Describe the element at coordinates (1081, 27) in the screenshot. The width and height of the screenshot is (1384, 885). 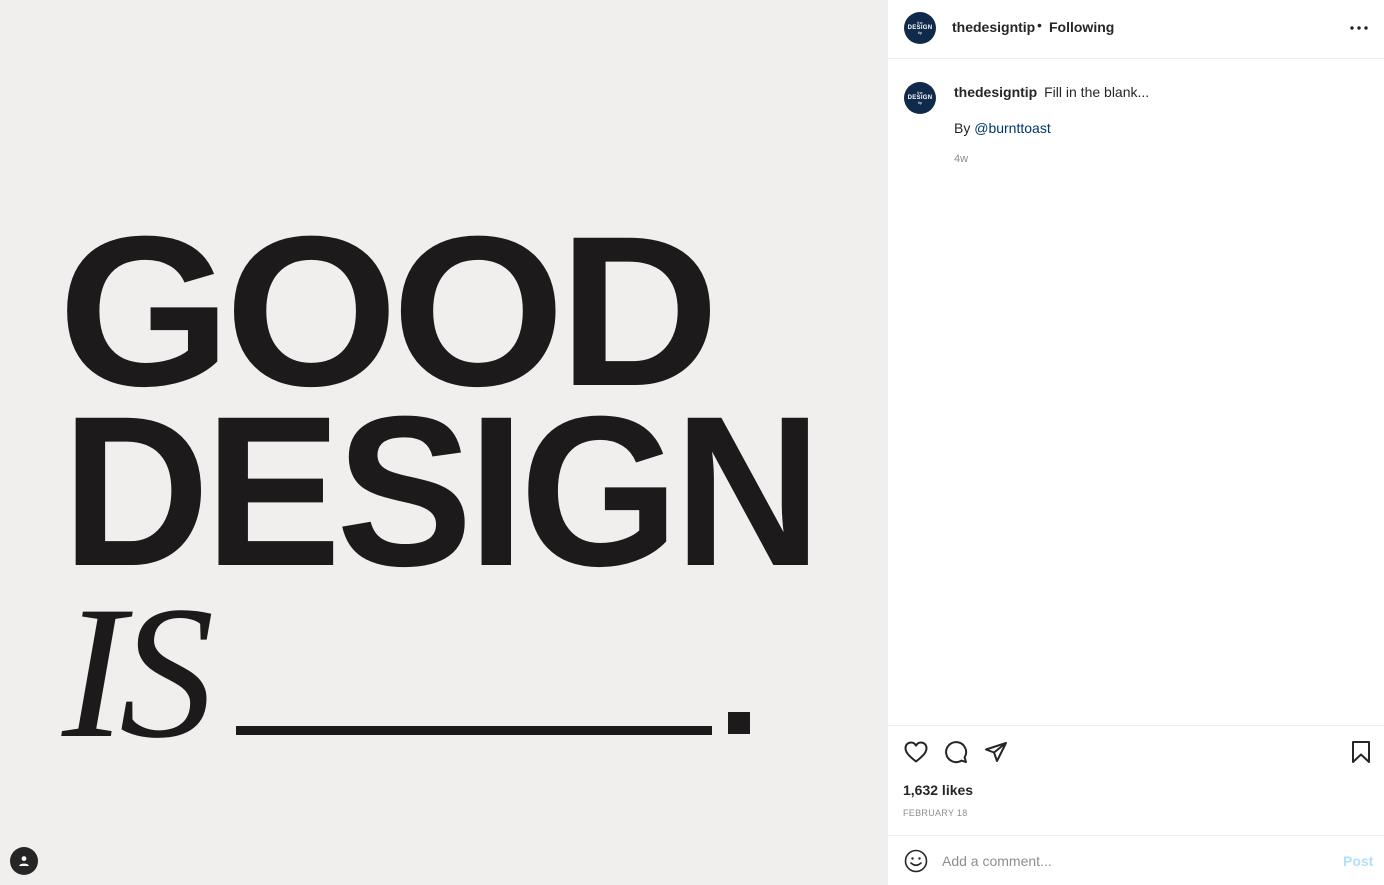
I see `following-button: Following` at that location.